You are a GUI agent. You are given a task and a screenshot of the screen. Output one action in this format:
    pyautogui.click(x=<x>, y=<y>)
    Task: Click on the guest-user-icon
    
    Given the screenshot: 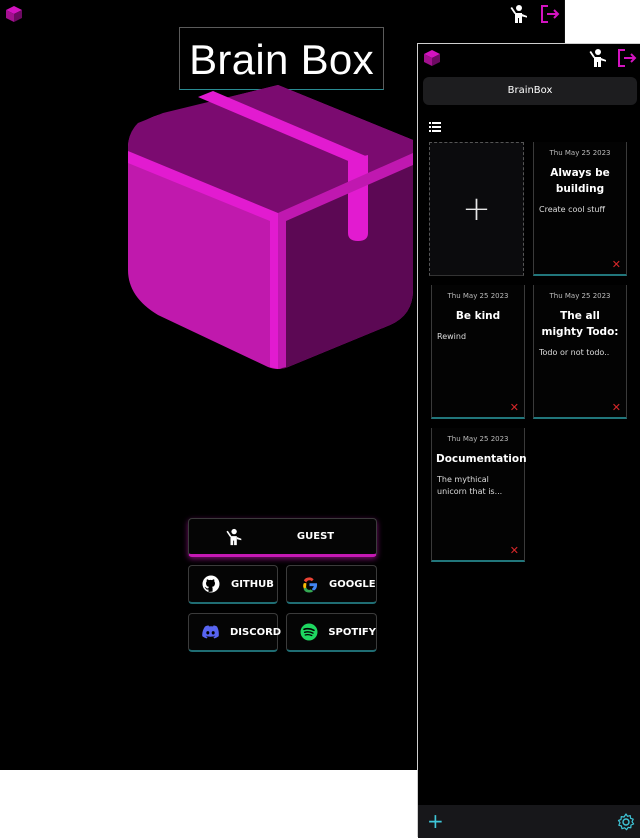 What is the action you would take?
    pyautogui.click(x=520, y=14)
    